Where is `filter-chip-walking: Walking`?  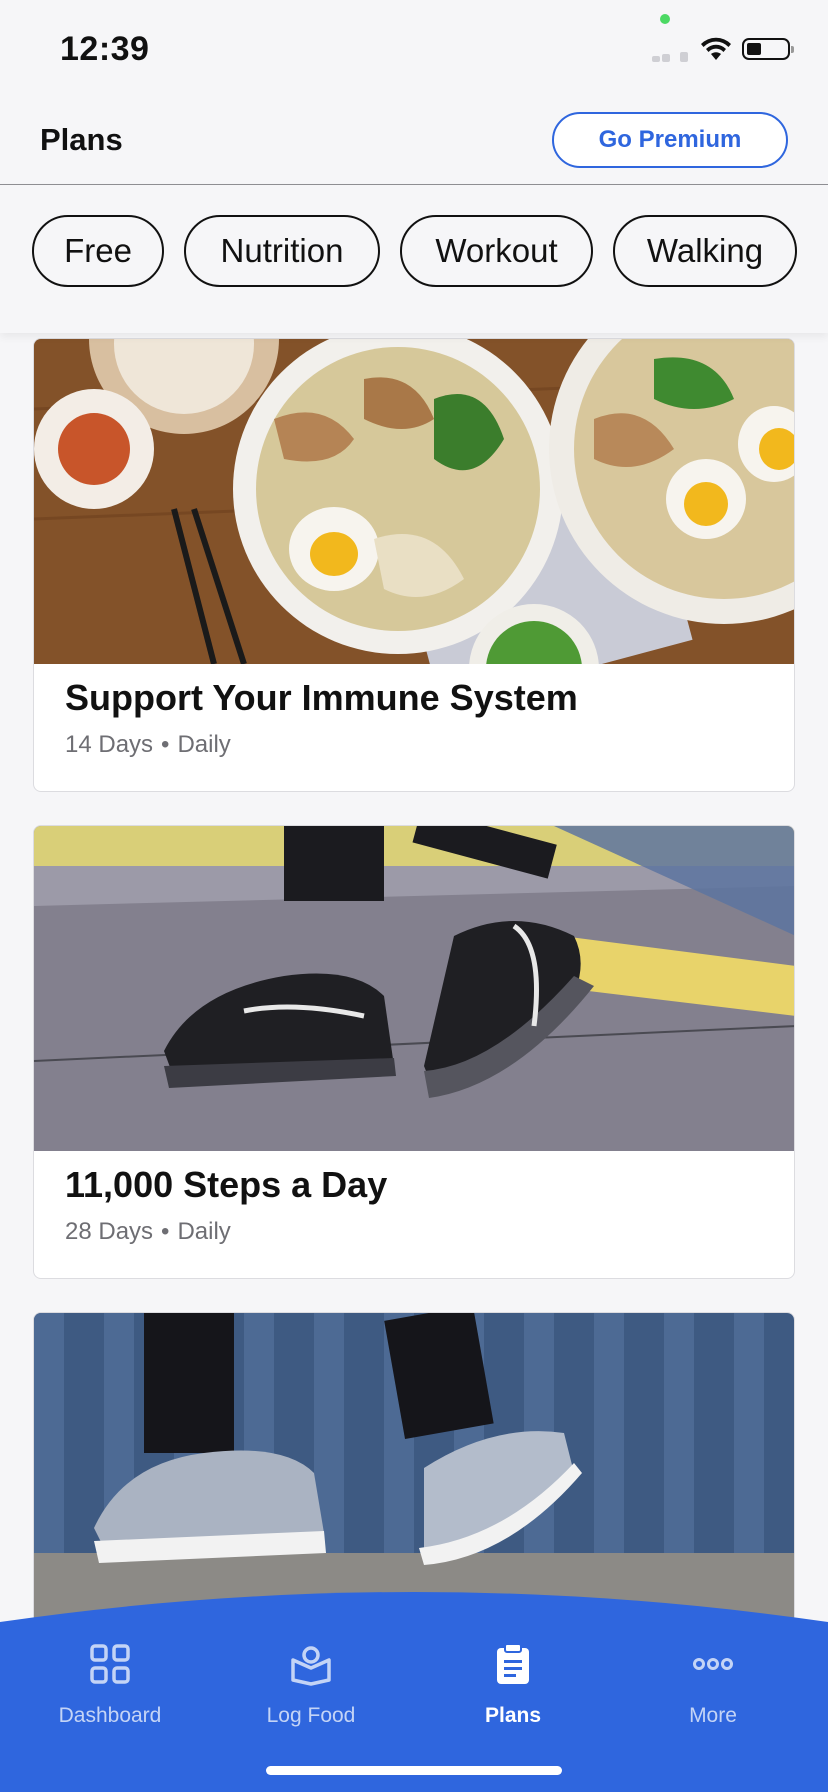
filter-chip-walking: Walking is located at coordinates (705, 251).